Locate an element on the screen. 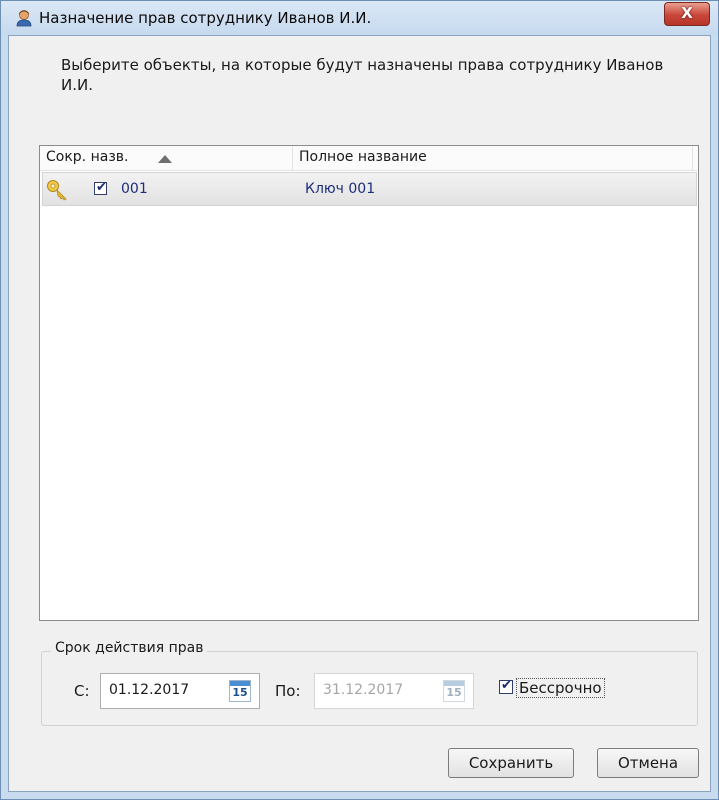  unlimited-label: Бессрочно is located at coordinates (560, 688).